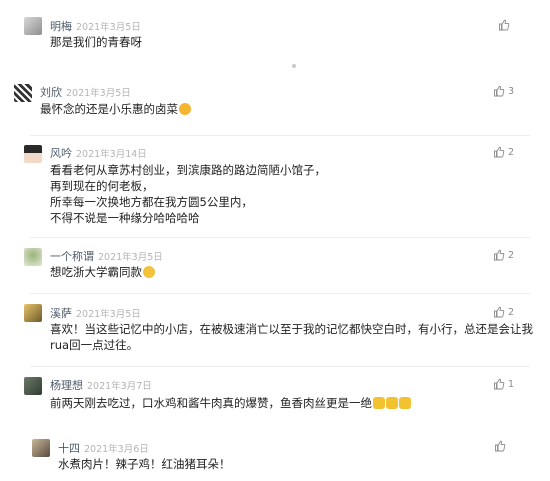  Describe the element at coordinates (116, 449) in the screenshot. I see `comment-date: 2021年3月6日` at that location.